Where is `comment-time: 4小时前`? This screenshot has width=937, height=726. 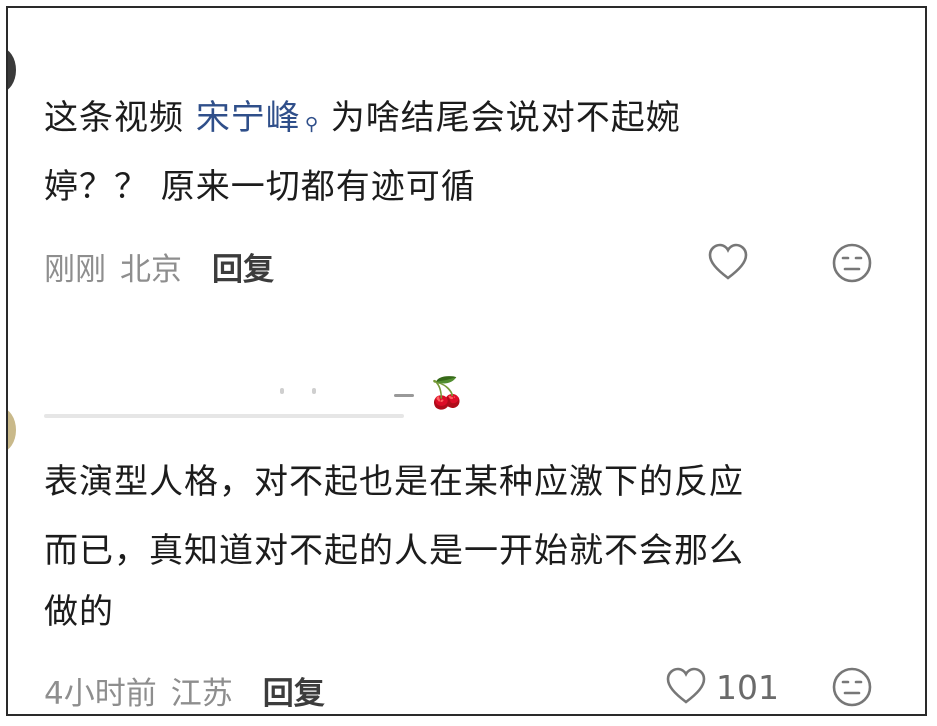
comment-time: 4小时前 is located at coordinates (100, 694).